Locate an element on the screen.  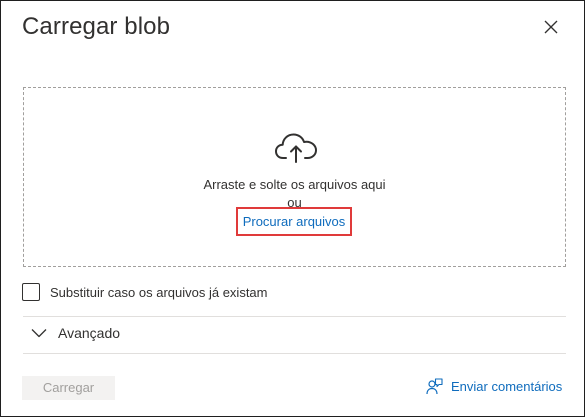
upload-button: Carregar is located at coordinates (68, 388).